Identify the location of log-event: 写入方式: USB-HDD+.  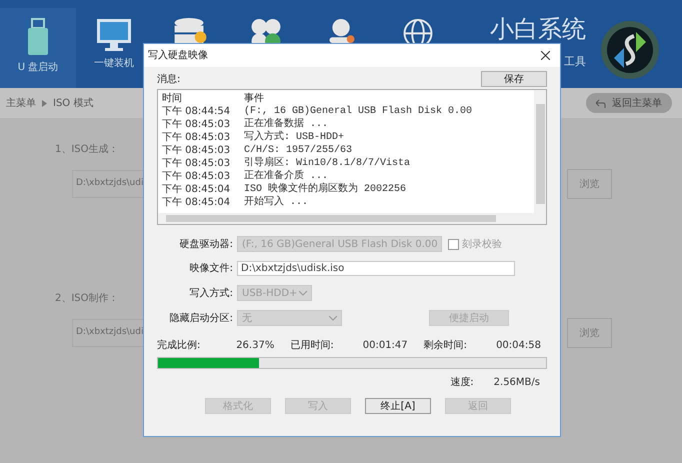
(294, 137).